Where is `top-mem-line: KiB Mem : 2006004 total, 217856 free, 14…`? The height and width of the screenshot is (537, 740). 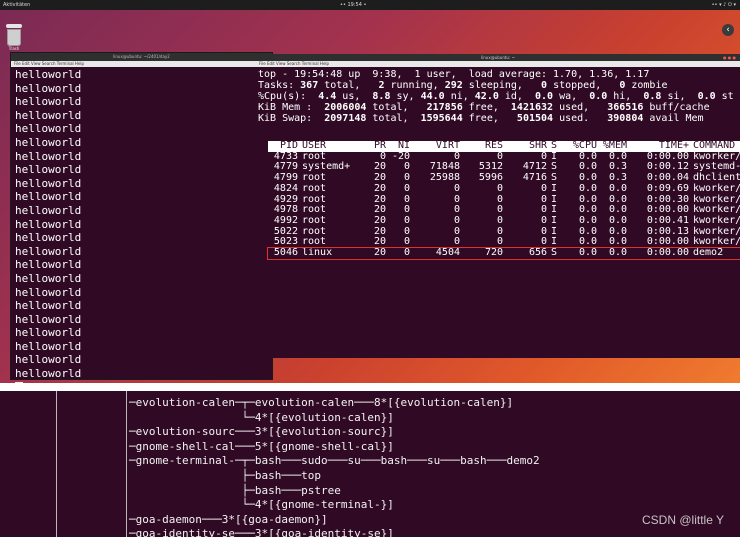 top-mem-line: KiB Mem : 2006004 total, 217856 free, 14… is located at coordinates (484, 107).